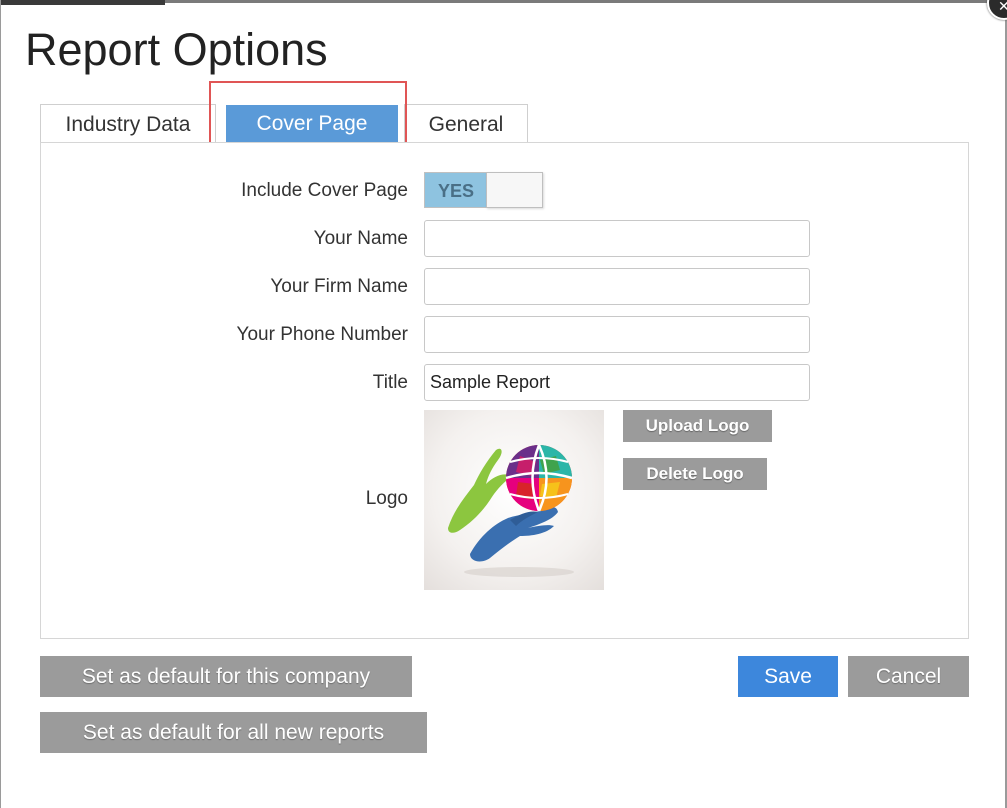 The width and height of the screenshot is (1007, 808). I want to click on logo-graphic, so click(511, 510).